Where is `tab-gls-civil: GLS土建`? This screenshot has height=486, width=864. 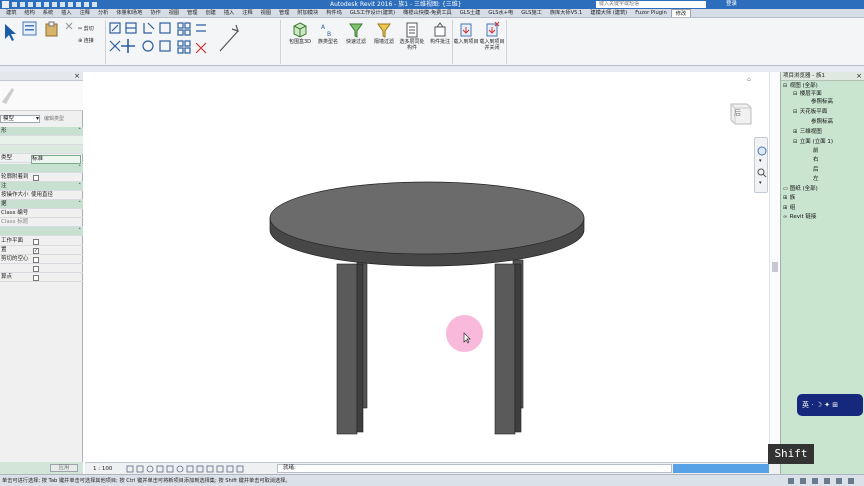 tab-gls-civil: GLS土建 is located at coordinates (470, 13).